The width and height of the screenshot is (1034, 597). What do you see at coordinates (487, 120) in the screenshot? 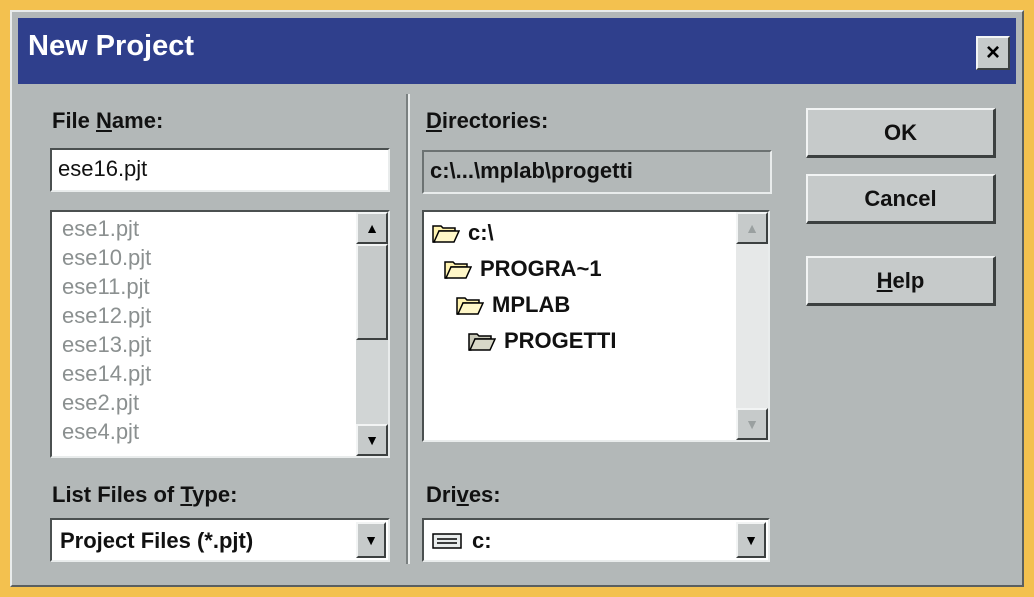
I see `directories-label: Directories:` at bounding box center [487, 120].